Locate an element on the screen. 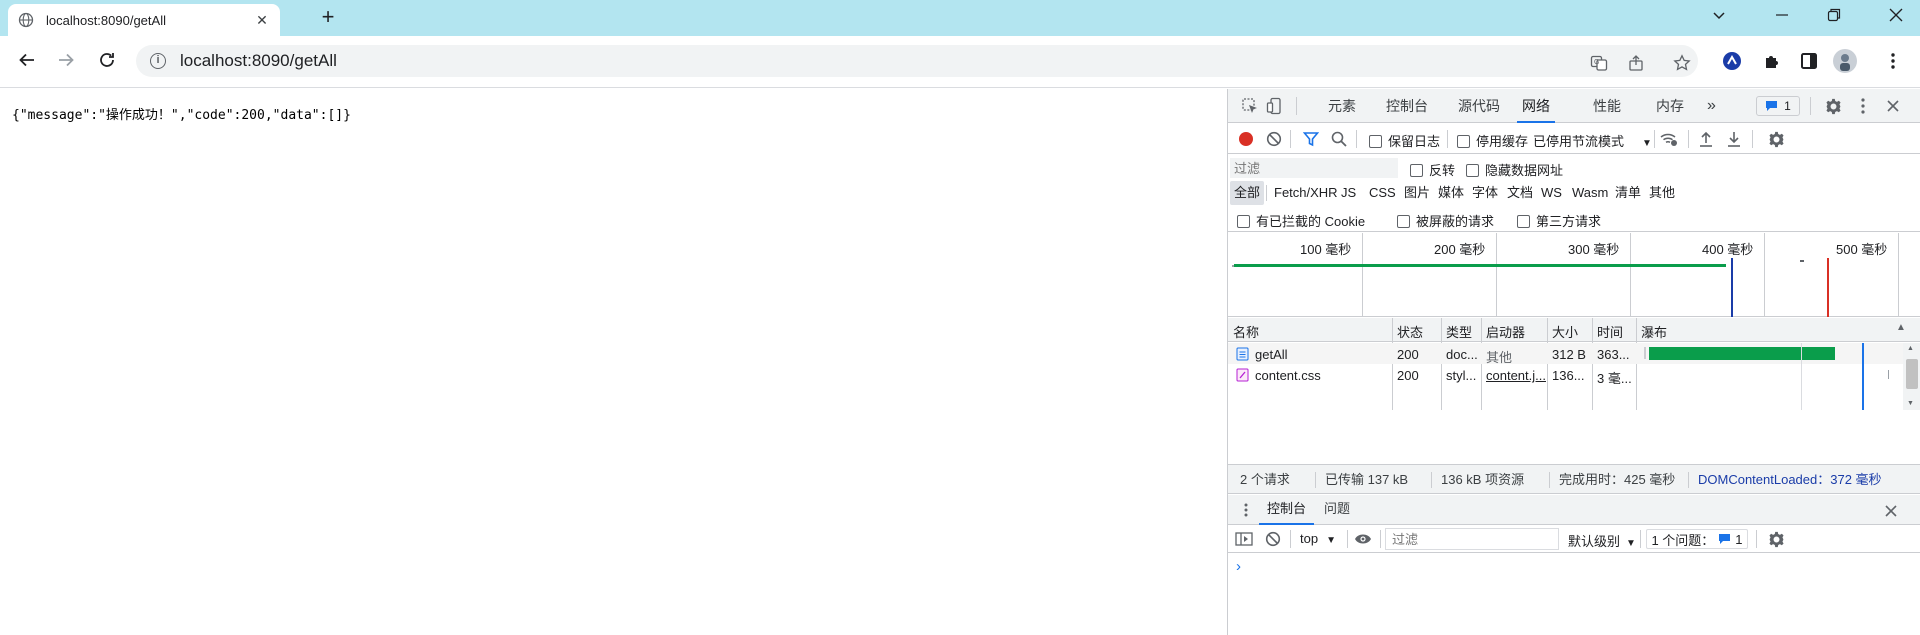 Image resolution: width=1920 pixels, height=635 pixels. drawer-menu-icon is located at coordinates (1246, 510).